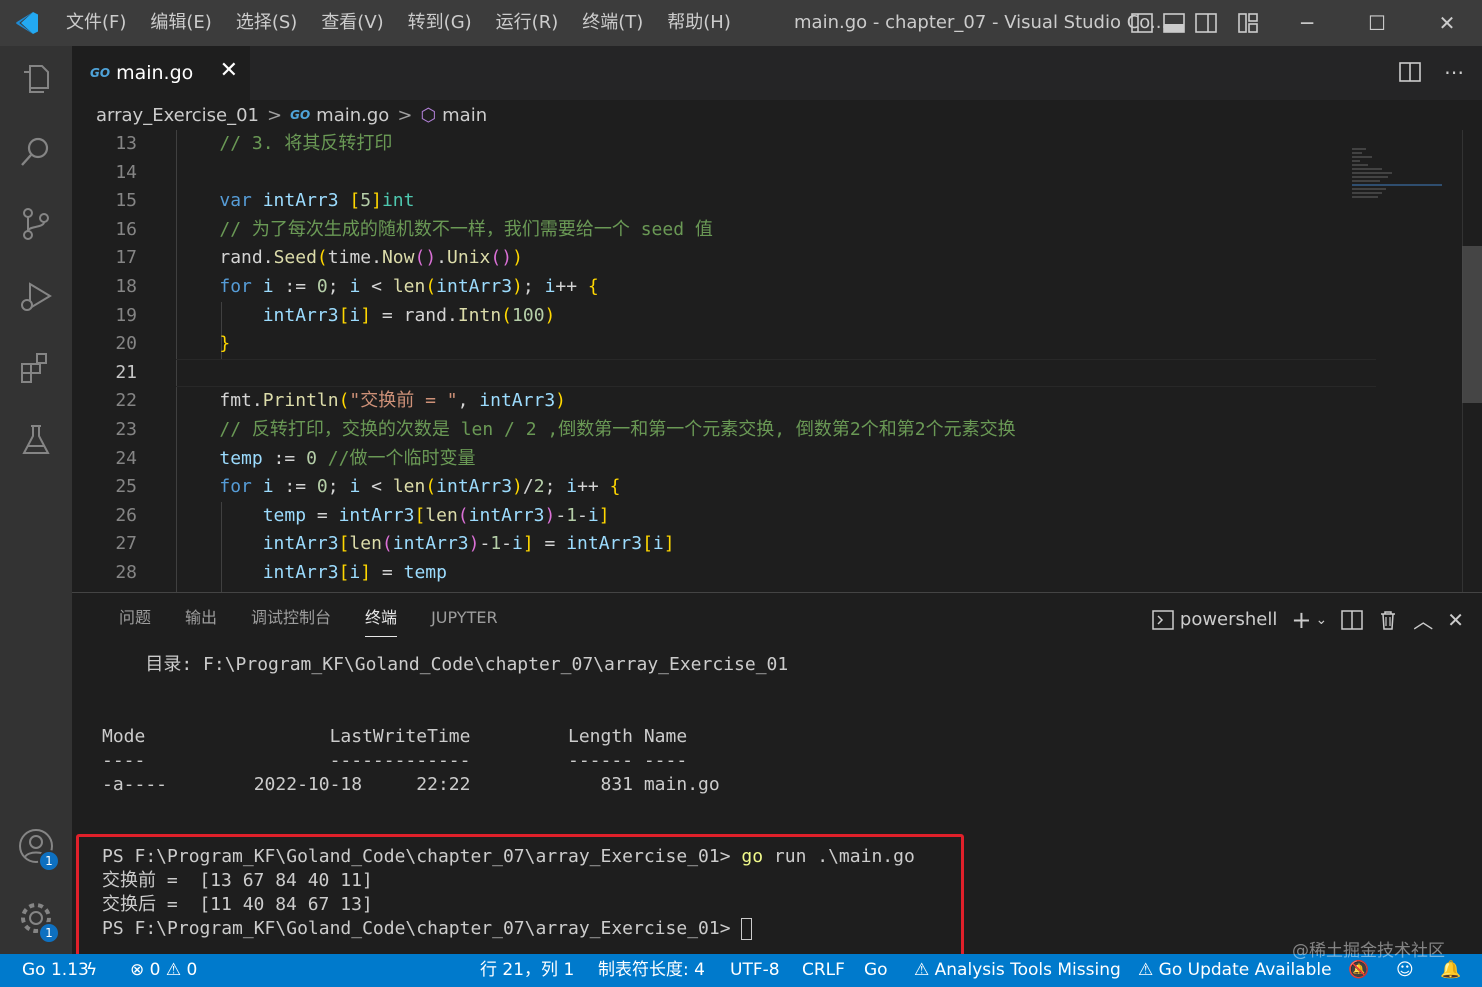 The width and height of the screenshot is (1482, 987). I want to click on toggle-secondary-sidebar-icon, so click(1206, 23).